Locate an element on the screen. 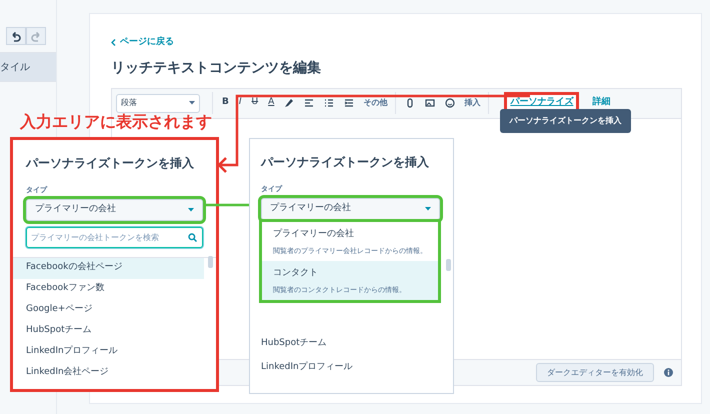  token-item: Google+ページ is located at coordinates (108, 310).